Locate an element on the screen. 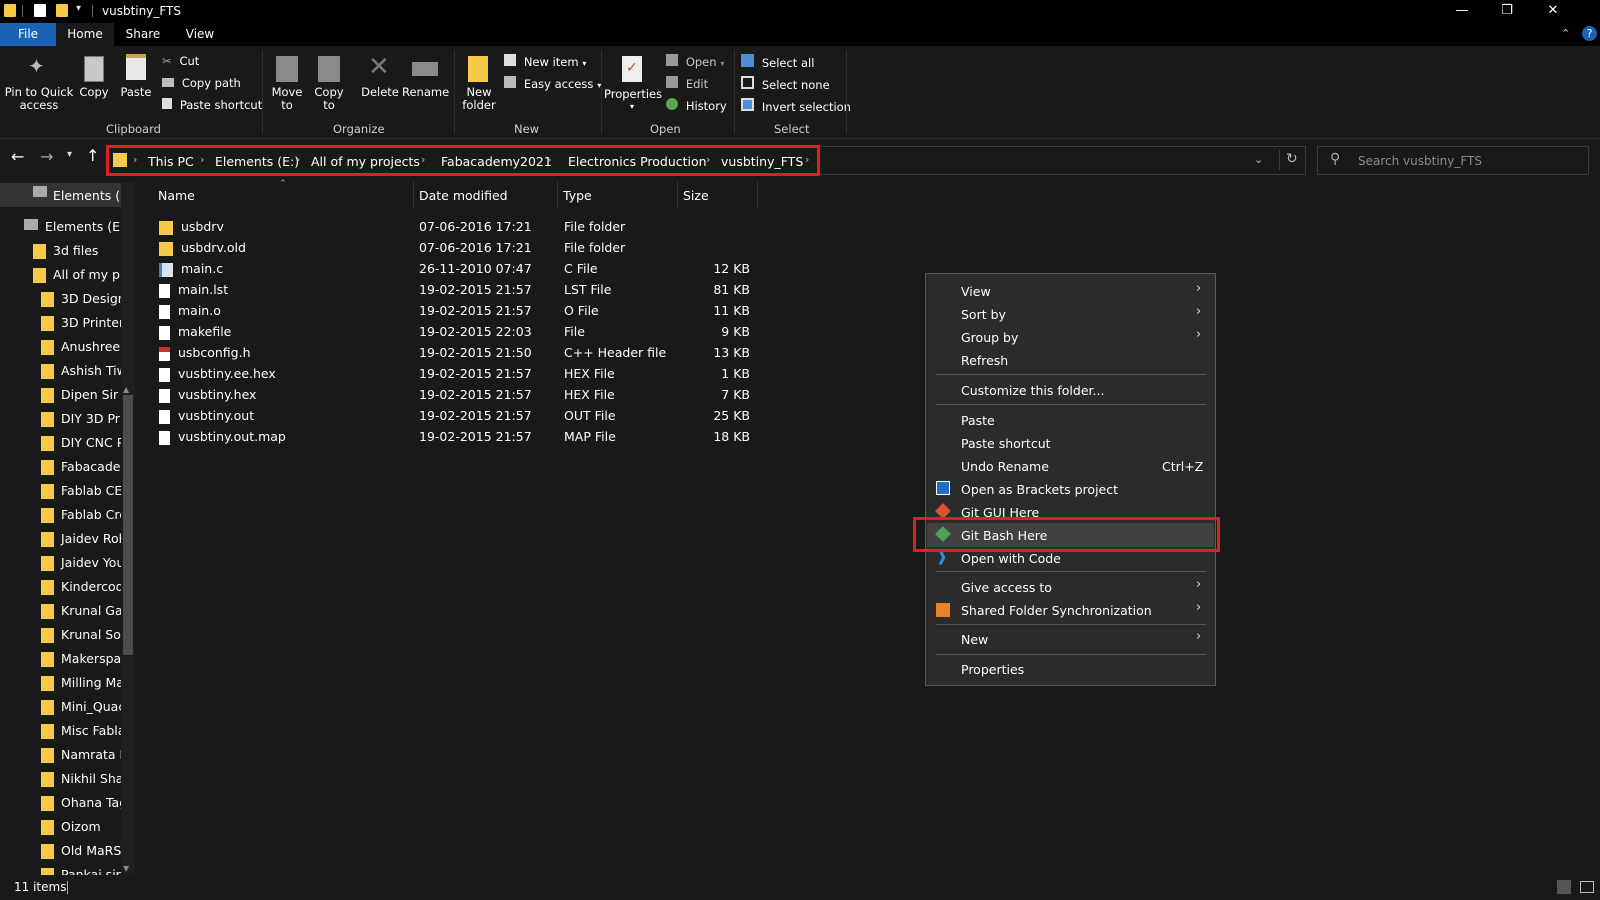  nav-folder-item: Jaidev Rob is located at coordinates (81, 543).